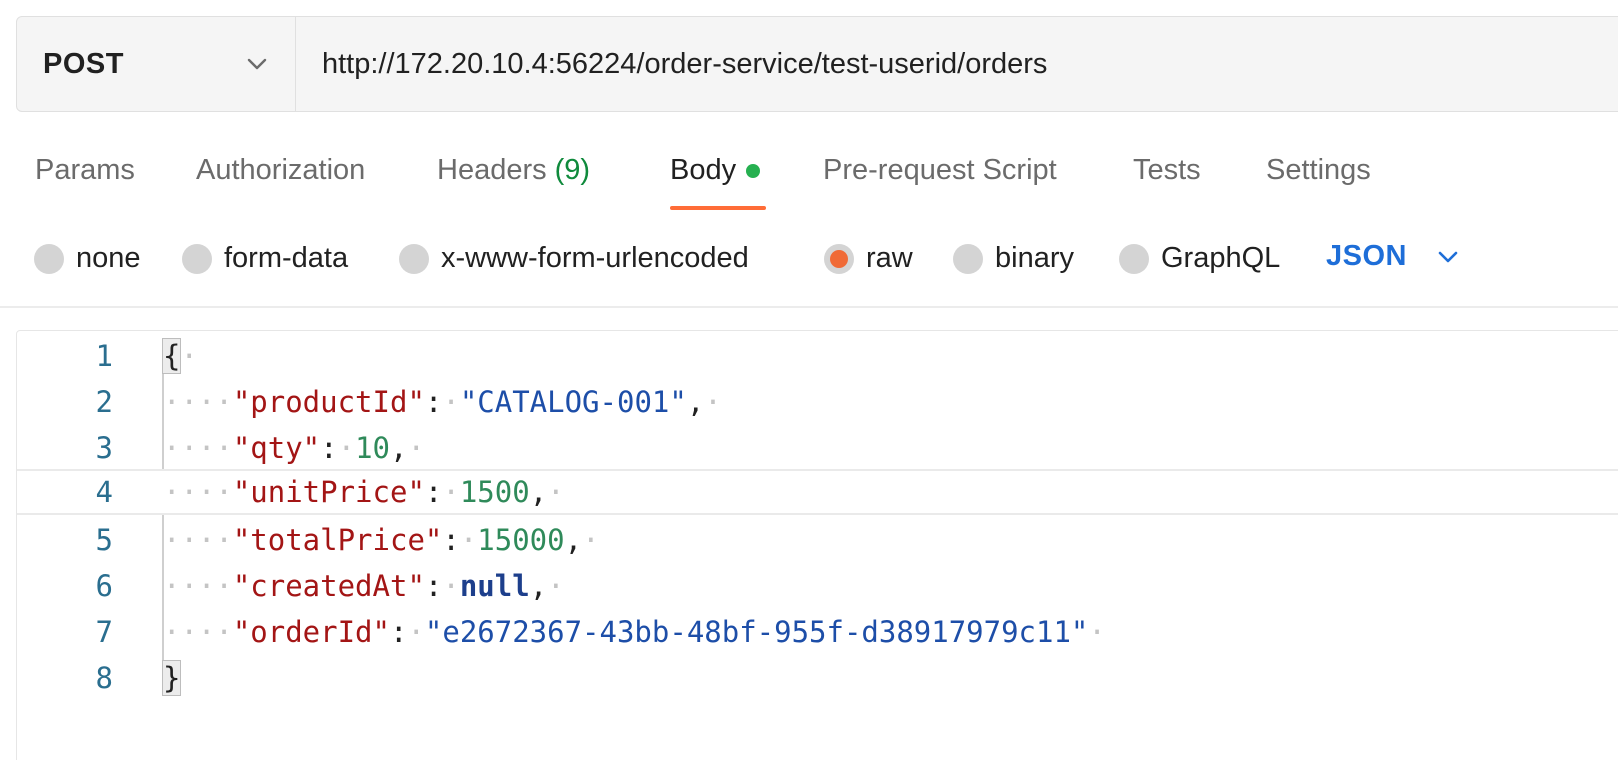 This screenshot has width=1618, height=760. Describe the element at coordinates (281, 170) in the screenshot. I see `tab-label: Authorization` at that location.